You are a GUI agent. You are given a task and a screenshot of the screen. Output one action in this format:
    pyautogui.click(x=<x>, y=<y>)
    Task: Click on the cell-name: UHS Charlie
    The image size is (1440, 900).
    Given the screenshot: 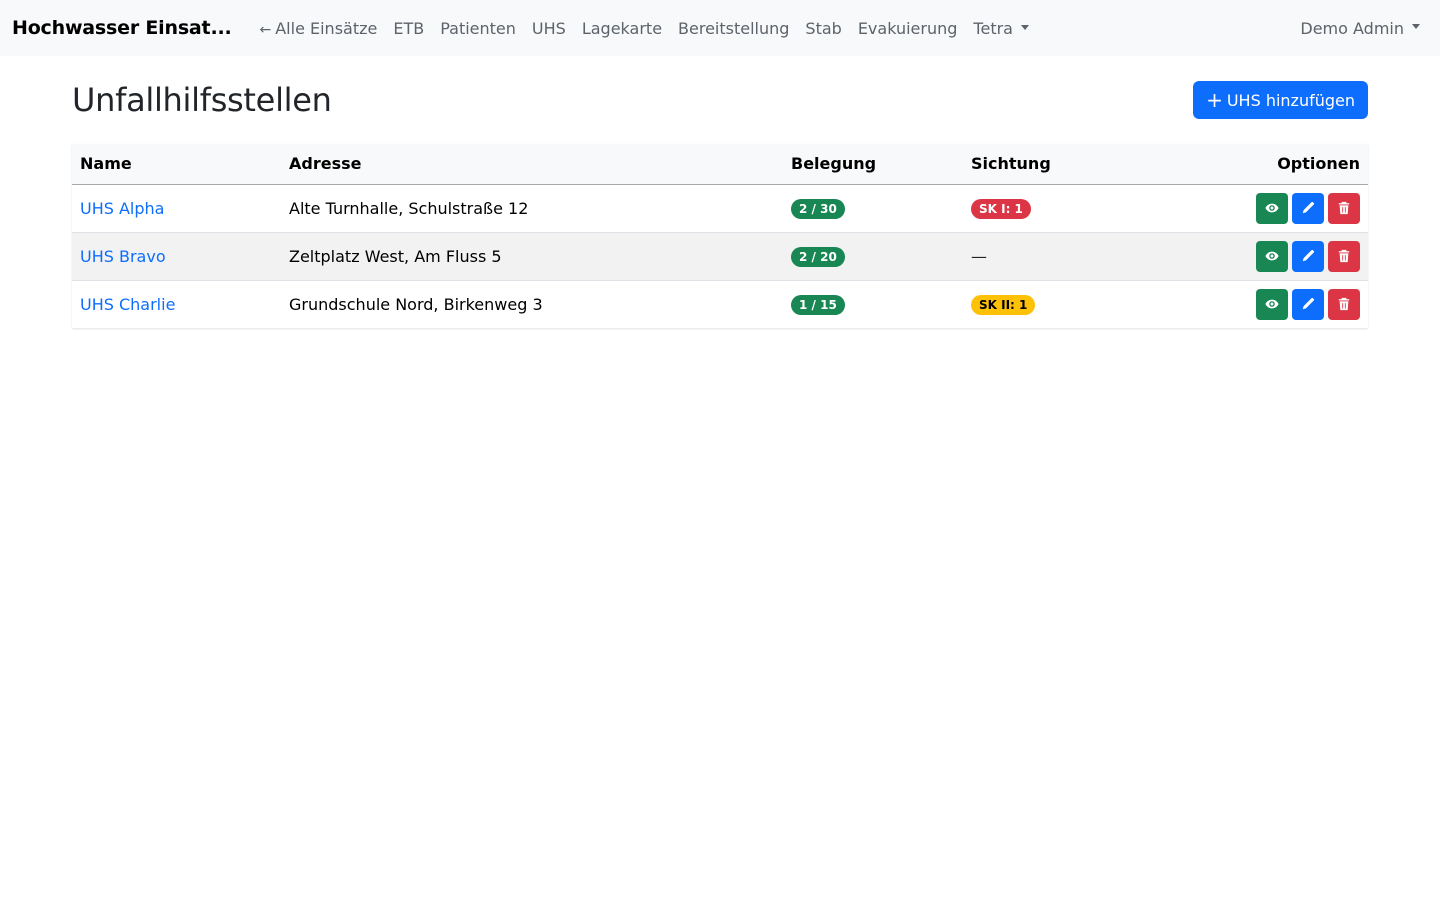 What is the action you would take?
    pyautogui.click(x=176, y=304)
    